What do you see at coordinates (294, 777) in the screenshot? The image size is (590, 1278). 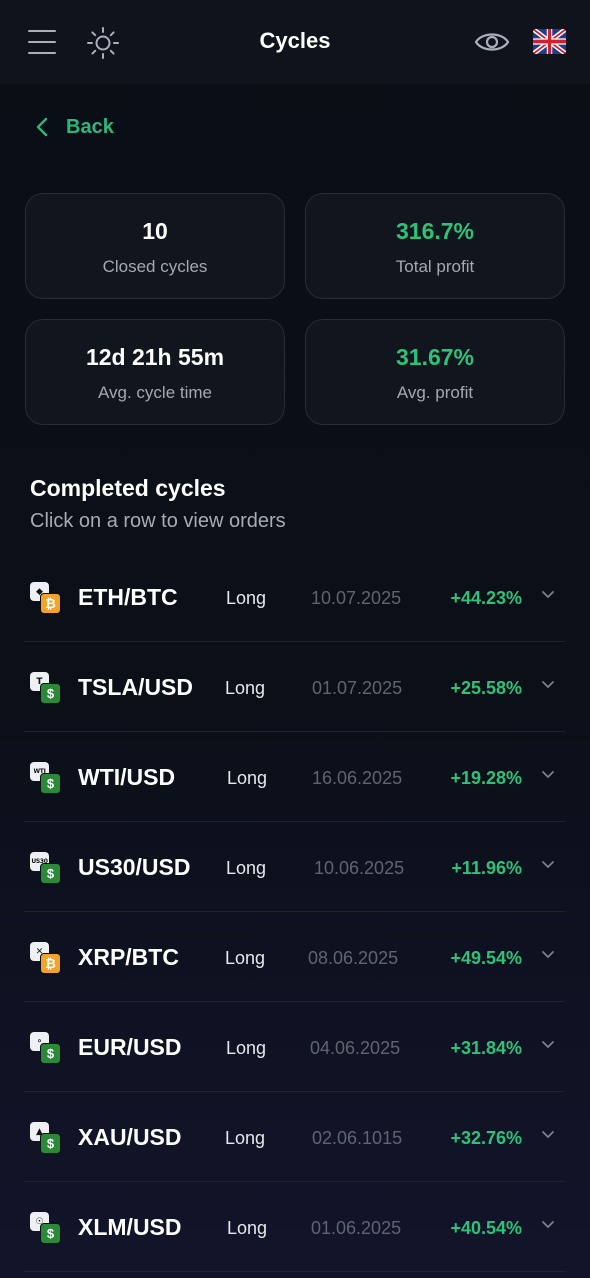 I see `cycle-row: WTI $ WTI/USD Long 16.06.2025 +19.28%` at bounding box center [294, 777].